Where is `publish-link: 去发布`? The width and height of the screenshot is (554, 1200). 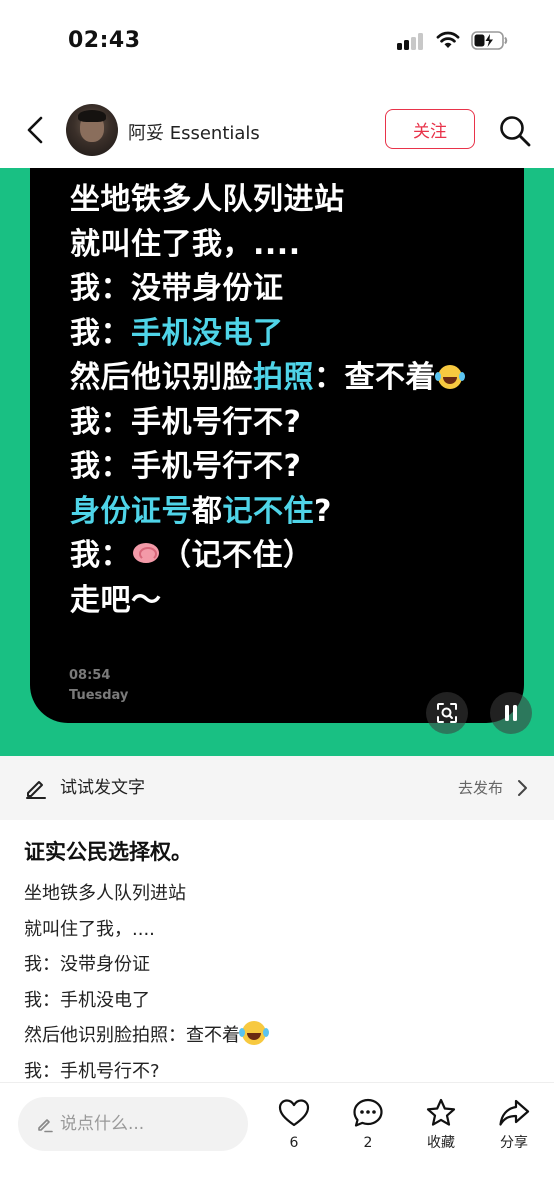
publish-link: 去发布 is located at coordinates (480, 788).